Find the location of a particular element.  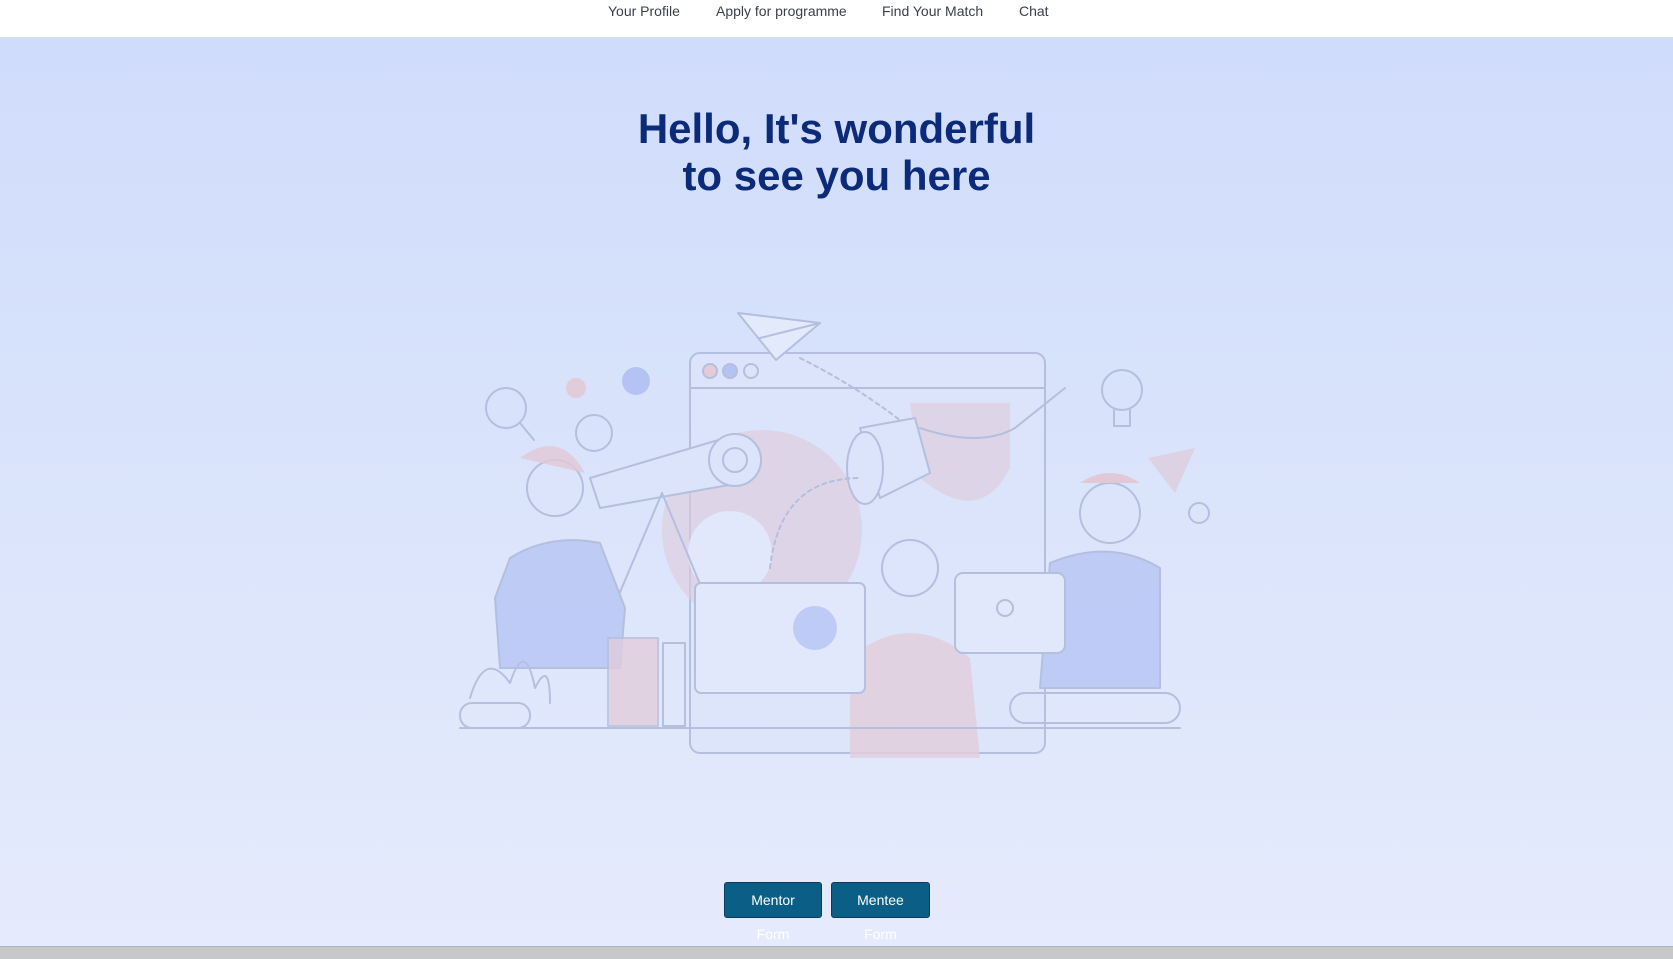

mentor-form-button: Mentor Form is located at coordinates (773, 912).